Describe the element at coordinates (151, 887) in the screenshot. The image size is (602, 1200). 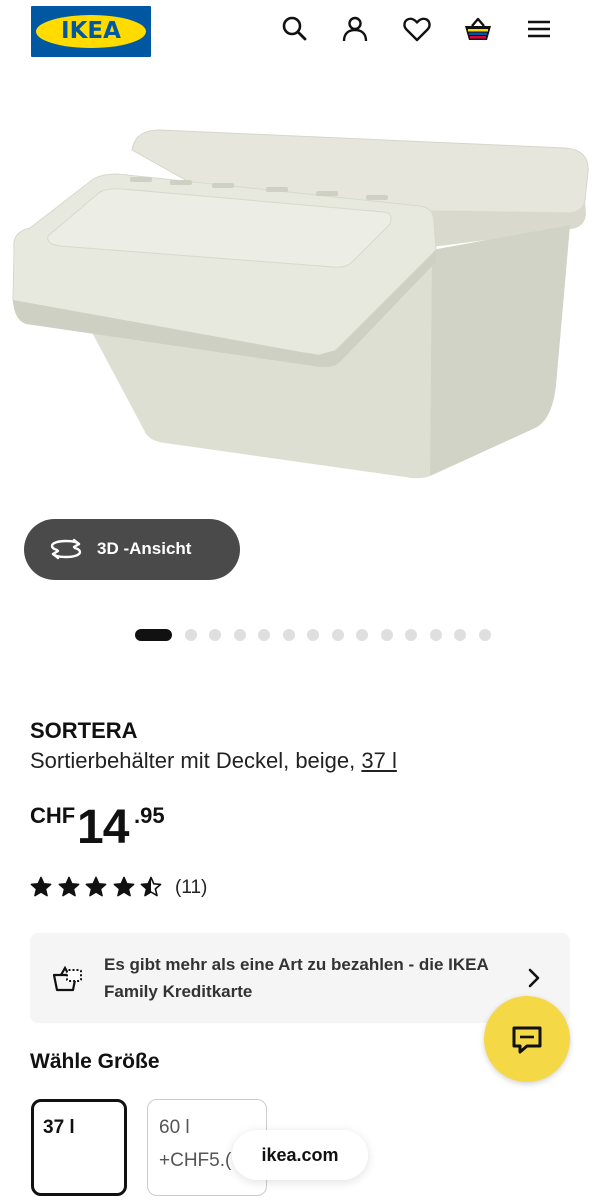
I see `star-half-icon` at that location.